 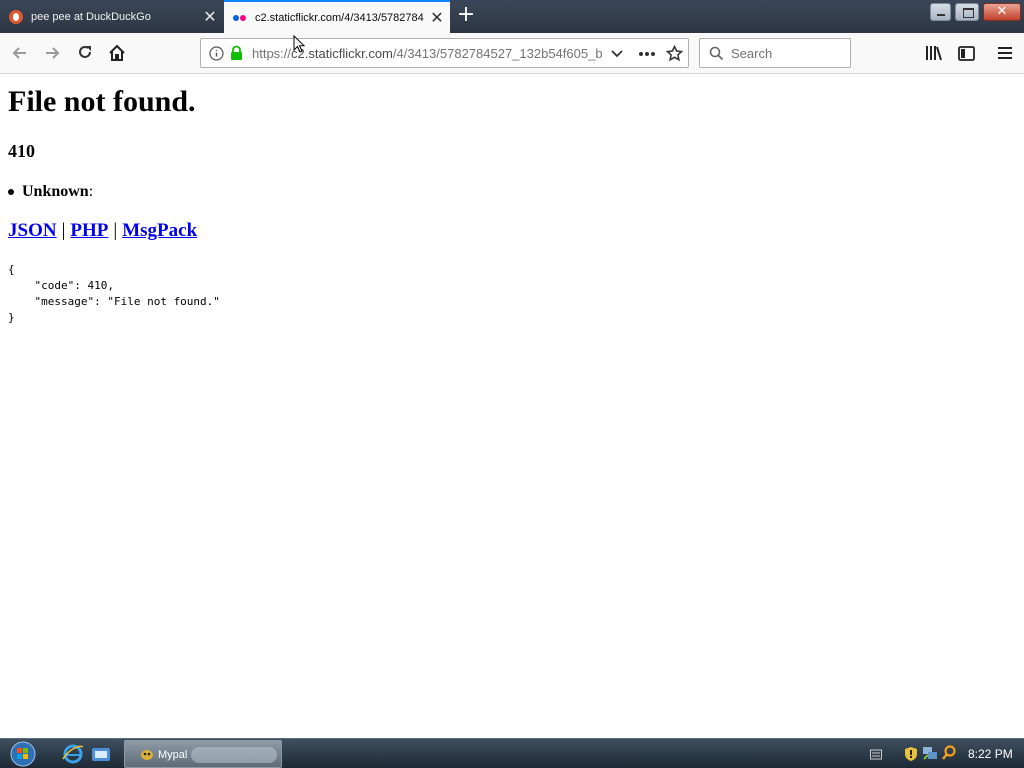 I want to click on error-code: 410, so click(x=21, y=151).